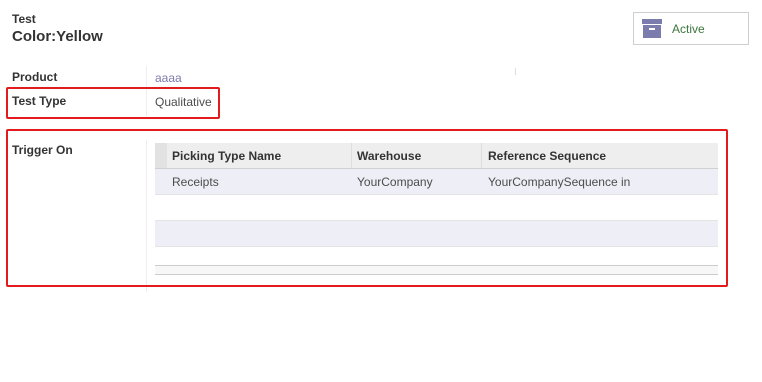  Describe the element at coordinates (652, 28) in the screenshot. I see `archive-icon` at that location.